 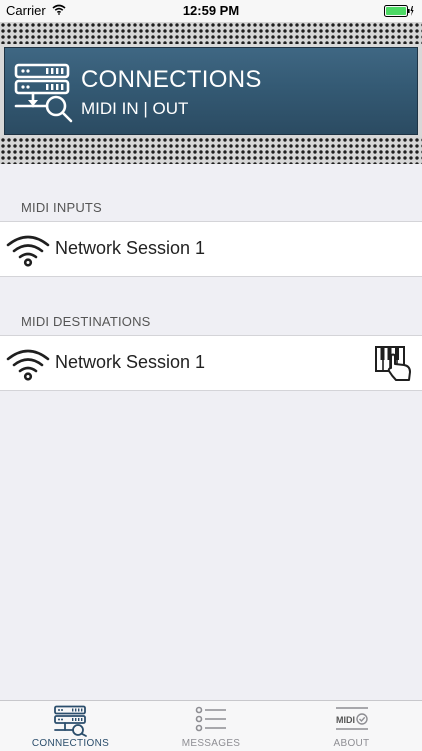 I want to click on tab-connections: CONNECTIONS, so click(x=70, y=726).